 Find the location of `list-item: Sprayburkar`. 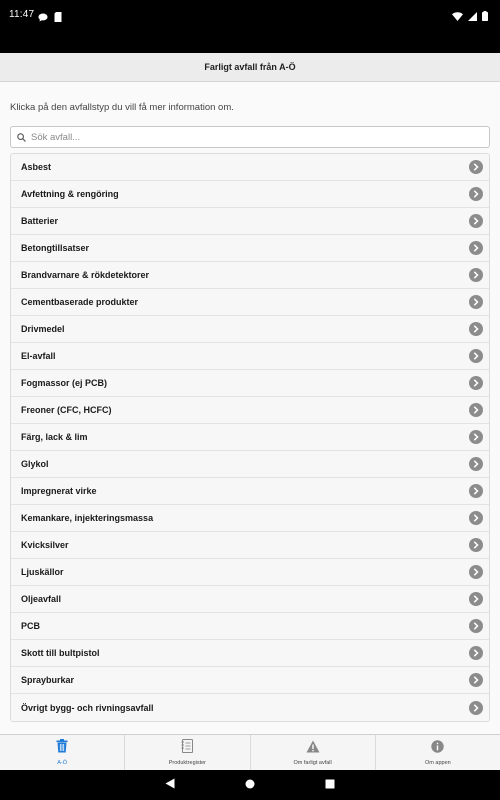

list-item: Sprayburkar is located at coordinates (250, 680).